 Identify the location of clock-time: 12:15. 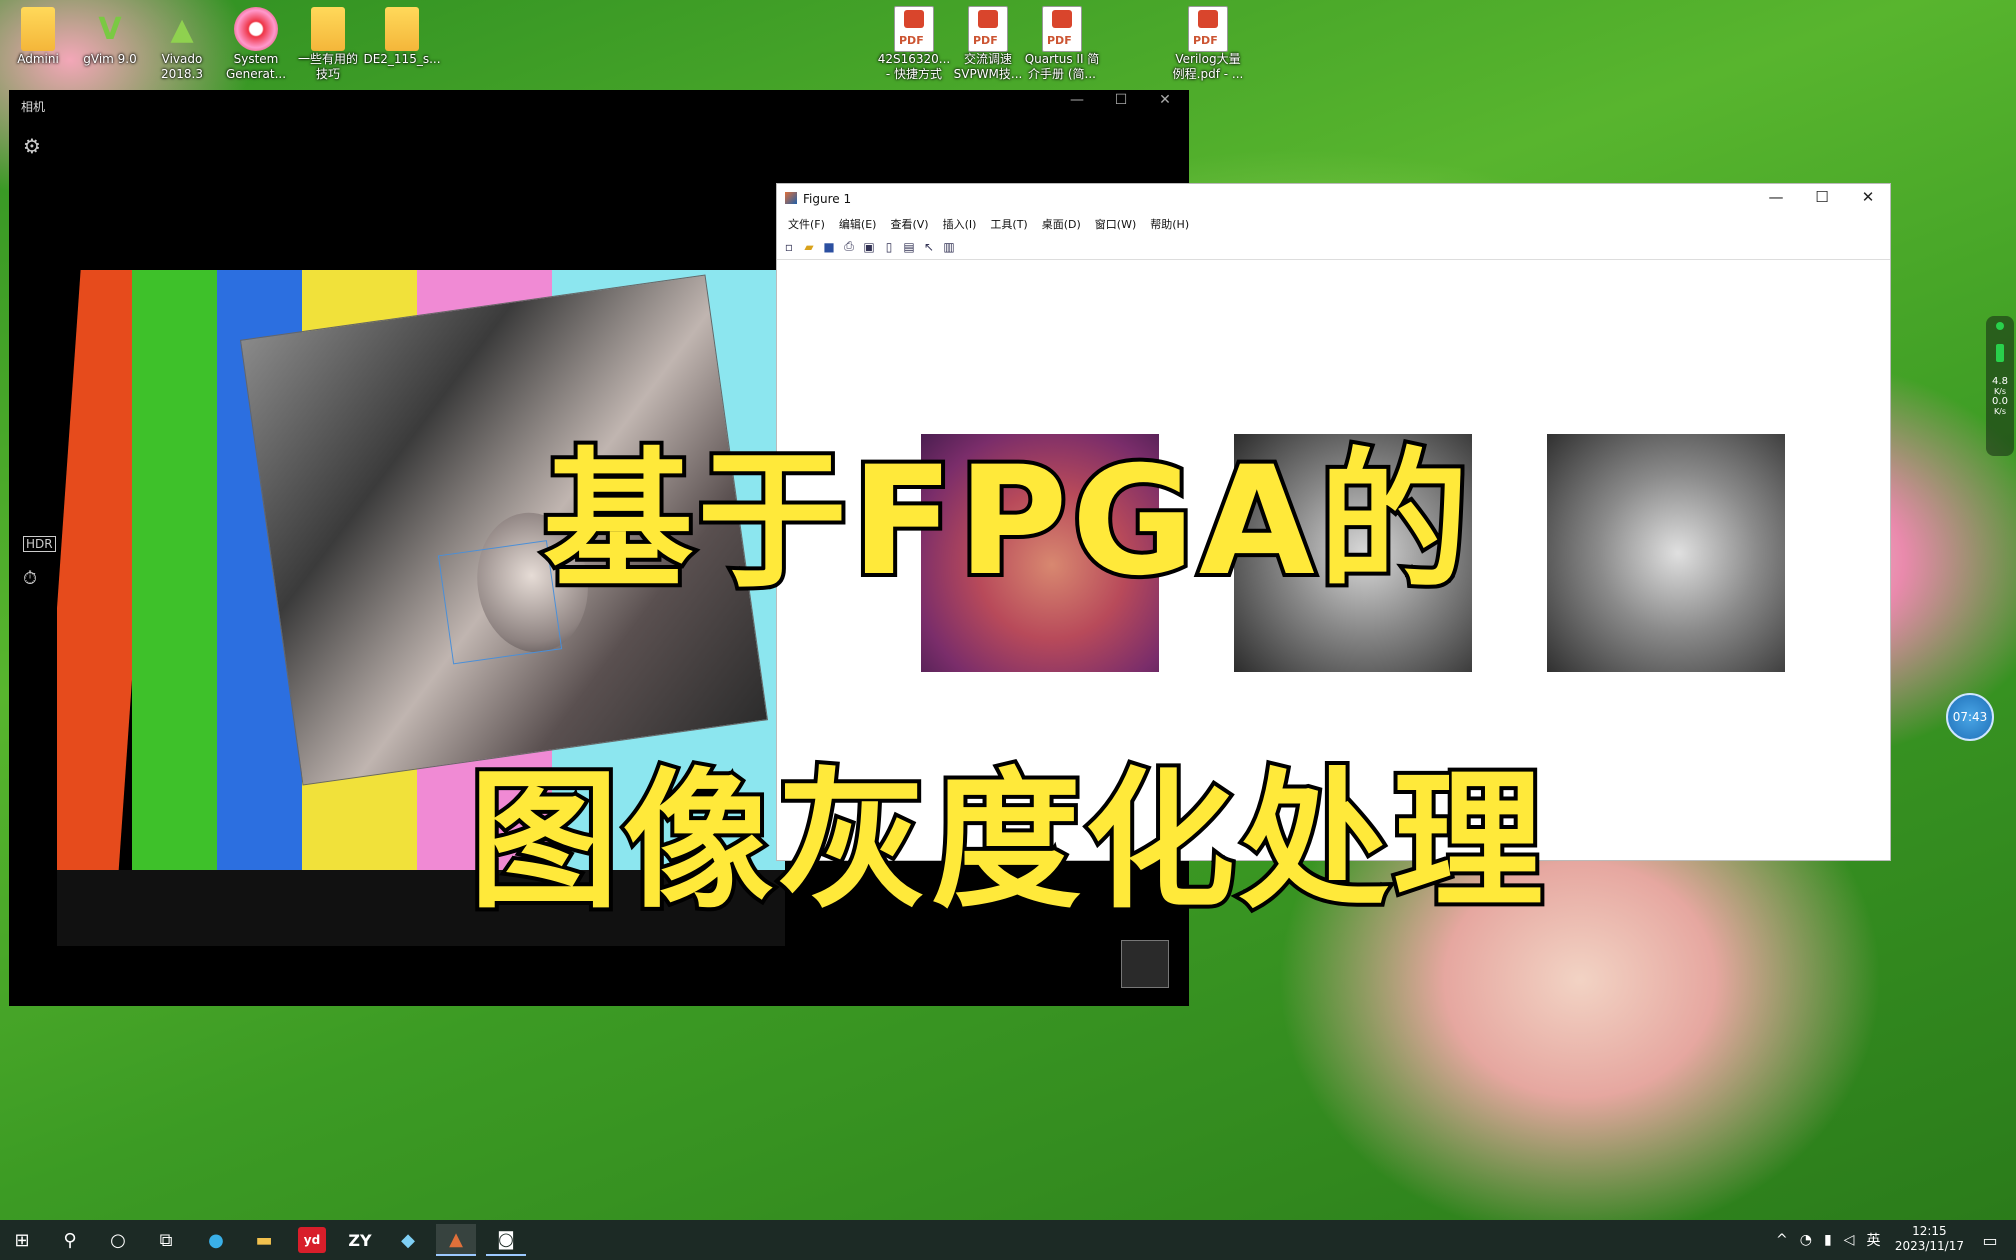
(1929, 1231).